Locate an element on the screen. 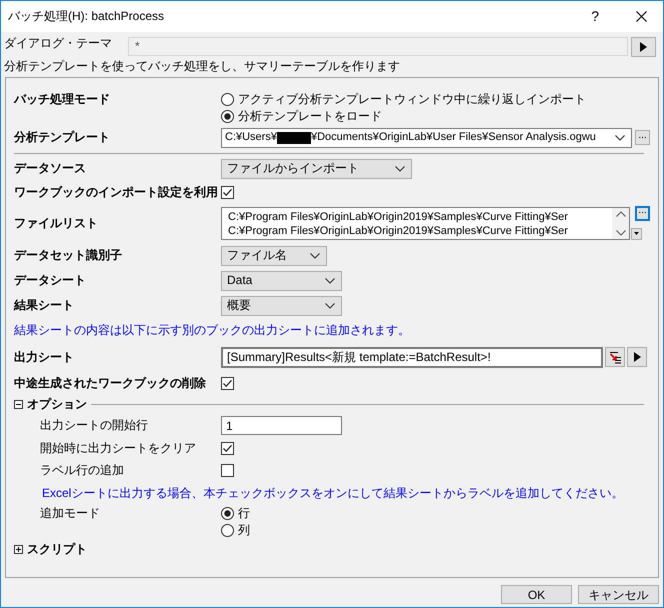 The width and height of the screenshot is (664, 608). radio-option: 行 is located at coordinates (435, 513).